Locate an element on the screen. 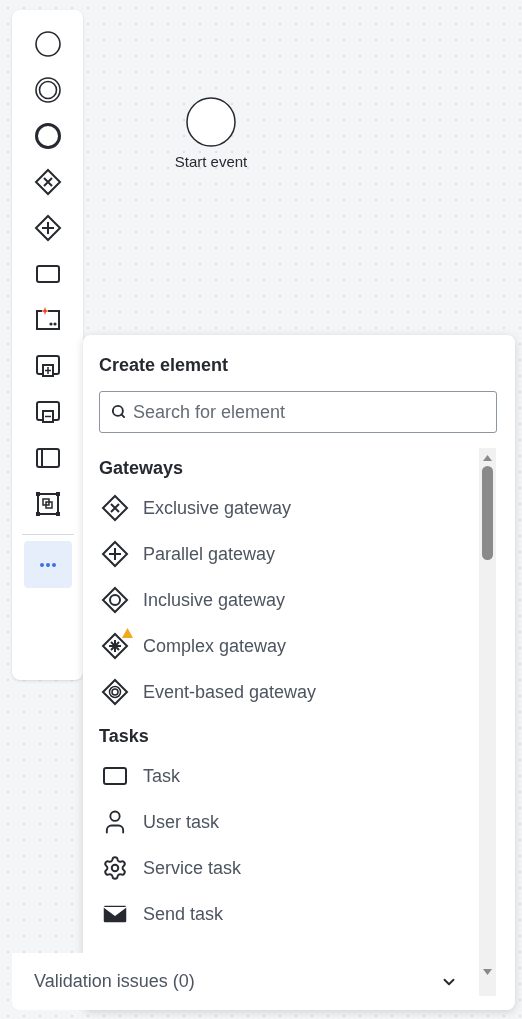 Image resolution: width=522 pixels, height=1019 pixels. start-event-node is located at coordinates (211, 122).